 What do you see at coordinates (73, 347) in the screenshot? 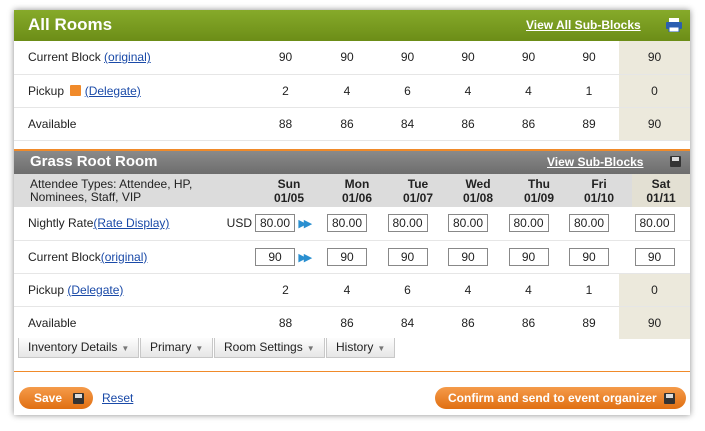
I see `tab-label: Inventory Details` at bounding box center [73, 347].